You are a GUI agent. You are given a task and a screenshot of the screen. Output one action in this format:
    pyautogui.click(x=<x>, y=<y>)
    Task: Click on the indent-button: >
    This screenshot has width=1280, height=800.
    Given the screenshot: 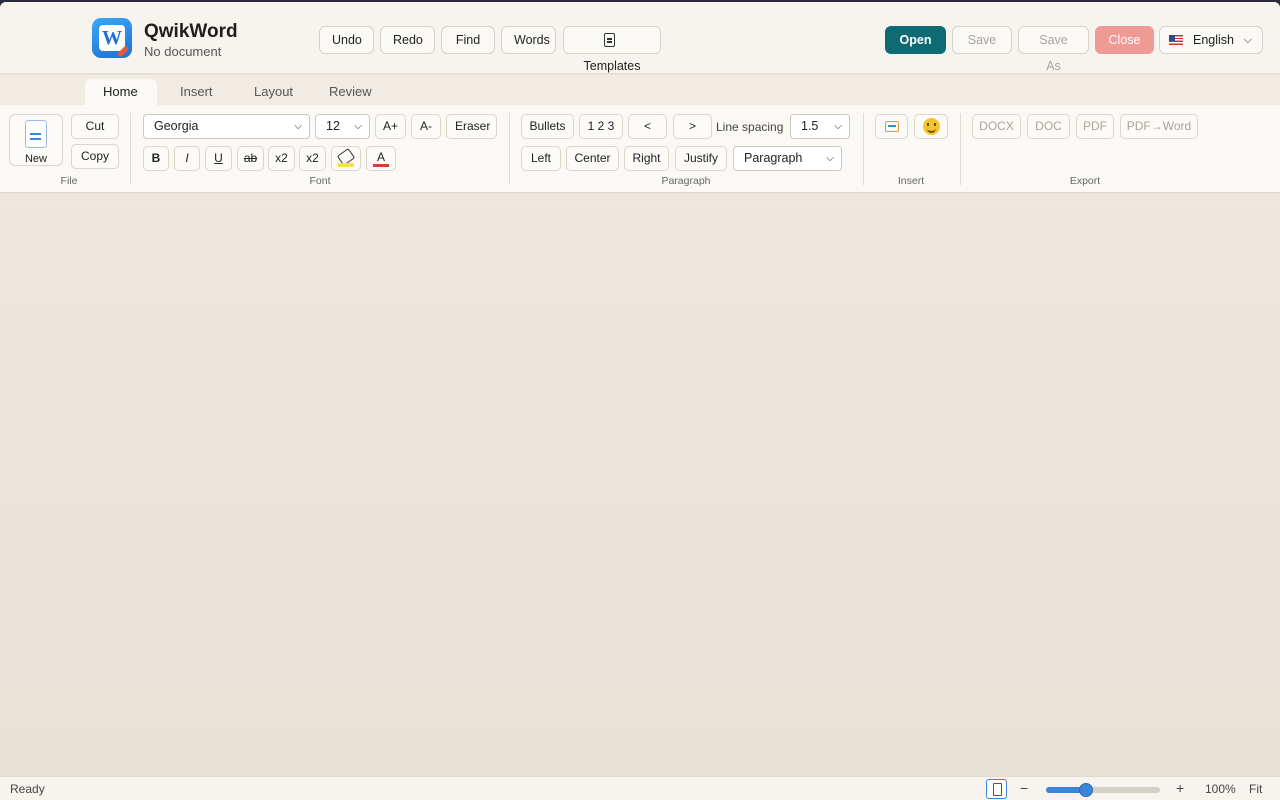 What is the action you would take?
    pyautogui.click(x=692, y=126)
    